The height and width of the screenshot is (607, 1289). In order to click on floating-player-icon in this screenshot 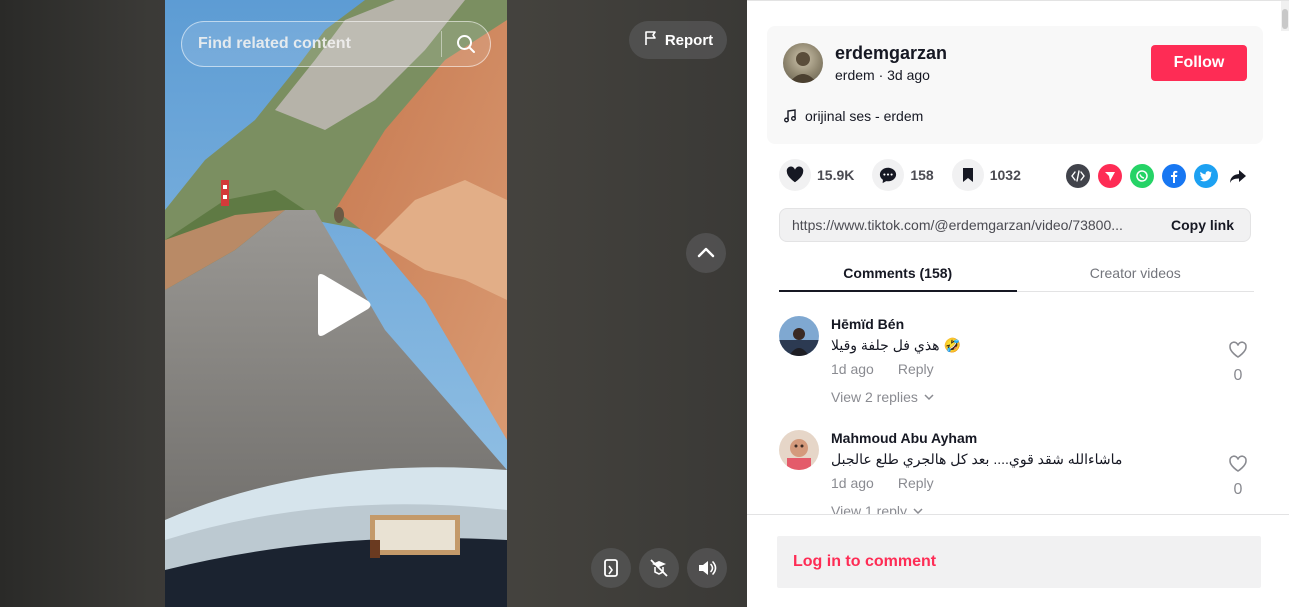, I will do `click(659, 568)`.